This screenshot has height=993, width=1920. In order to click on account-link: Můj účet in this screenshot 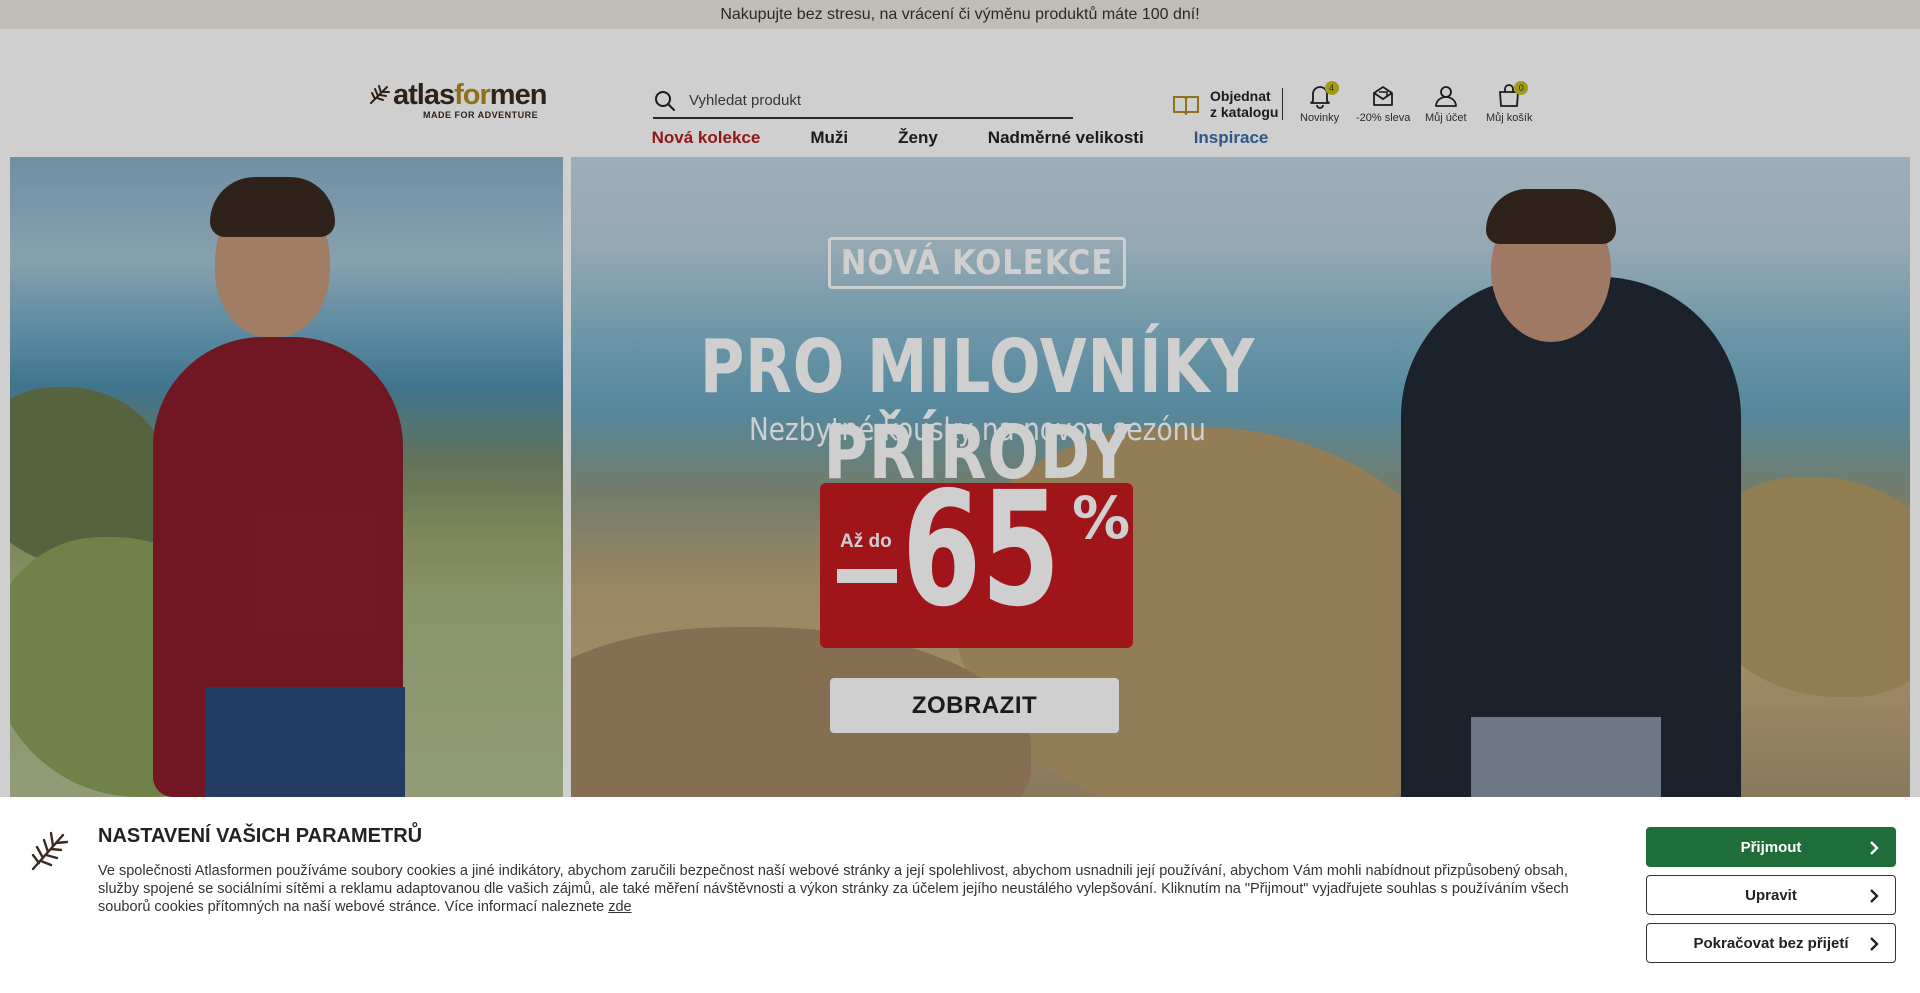, I will do `click(1446, 103)`.